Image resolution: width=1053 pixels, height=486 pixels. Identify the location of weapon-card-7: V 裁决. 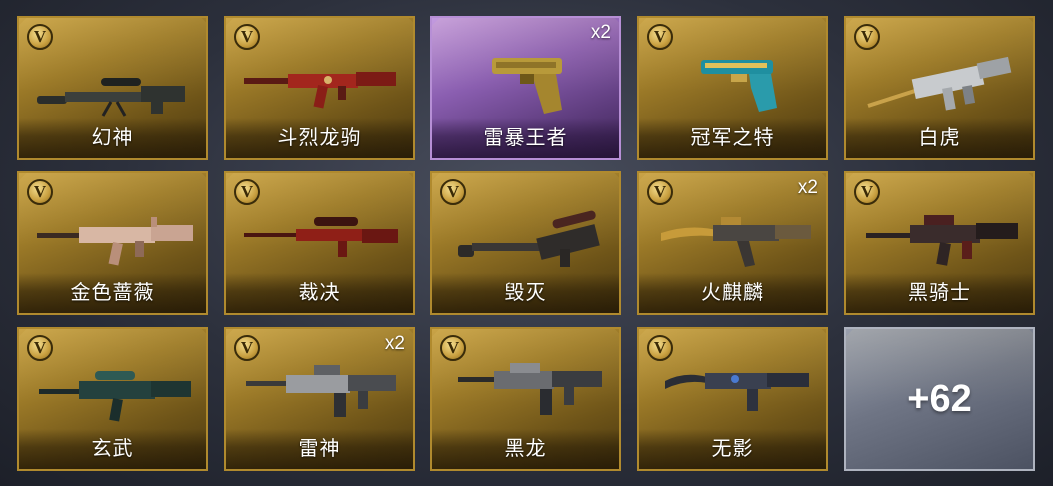
(319, 243).